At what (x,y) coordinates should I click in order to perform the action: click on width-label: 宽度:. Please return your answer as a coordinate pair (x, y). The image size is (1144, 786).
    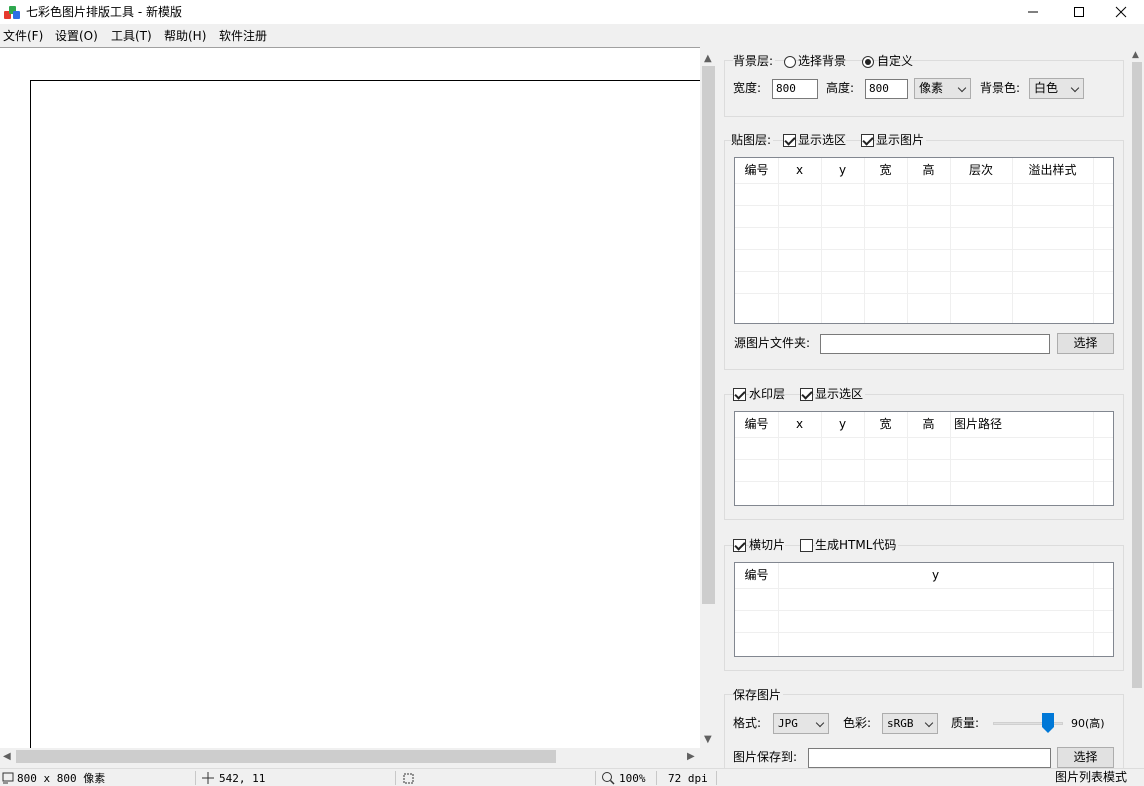
    Looking at the image, I should click on (747, 88).